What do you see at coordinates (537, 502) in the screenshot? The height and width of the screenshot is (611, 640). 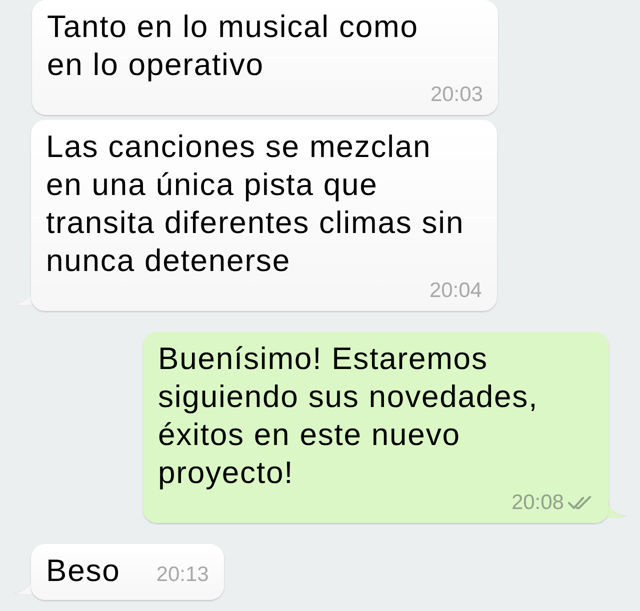 I see `message-time: 20:08` at bounding box center [537, 502].